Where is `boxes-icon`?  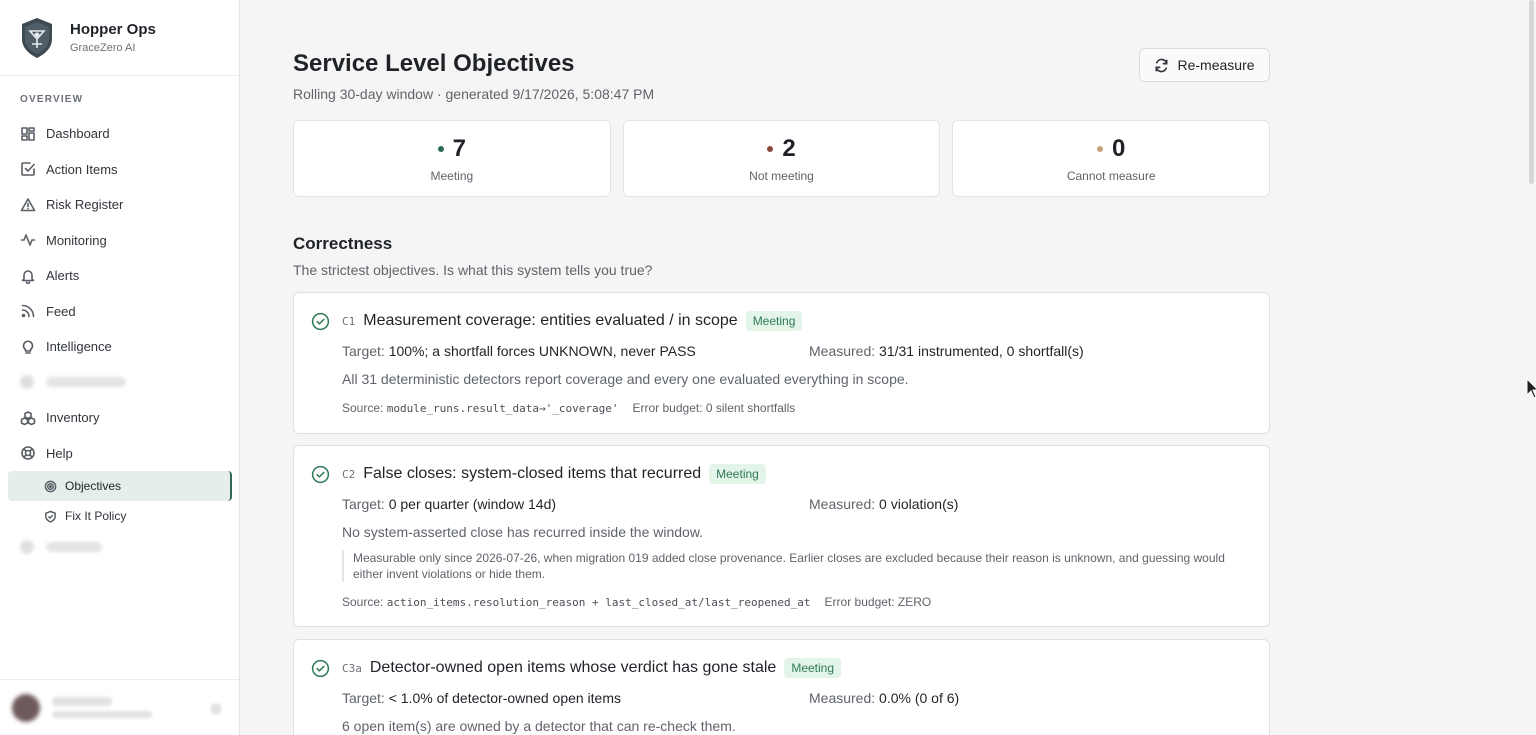
boxes-icon is located at coordinates (28, 418).